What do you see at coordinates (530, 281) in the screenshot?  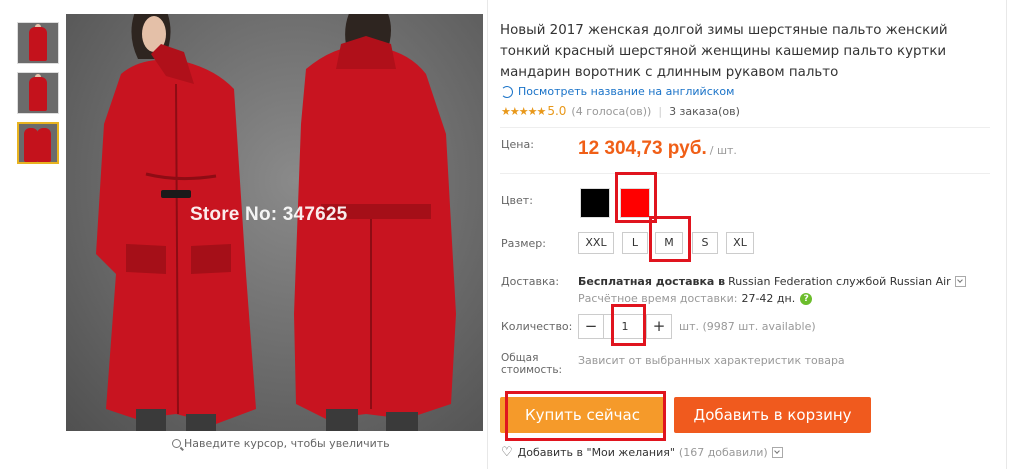 I see `shipping-label: Доставка:` at bounding box center [530, 281].